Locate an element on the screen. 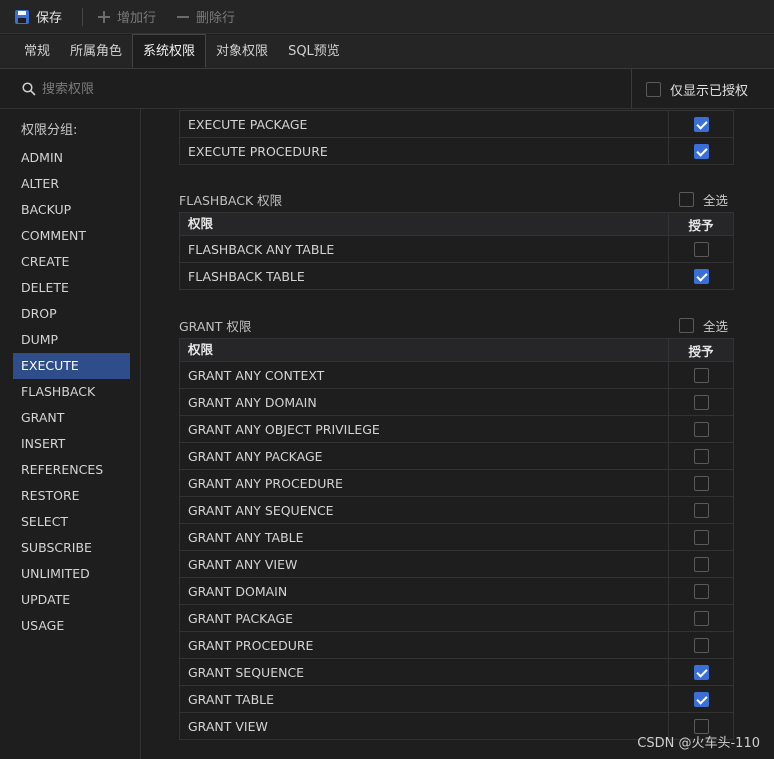 This screenshot has height=759, width=774. sidebar-item-alter: ALTER is located at coordinates (71, 184).